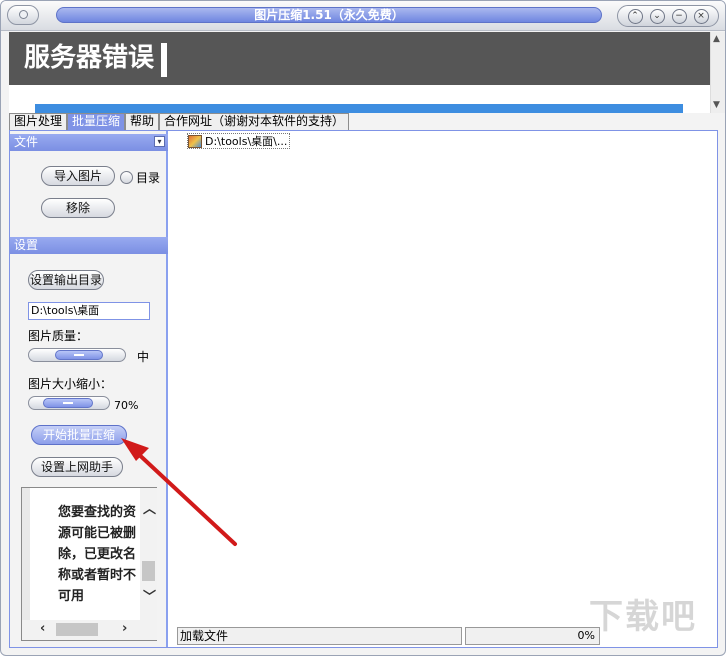  What do you see at coordinates (148, 178) in the screenshot?
I see `directory-radio-label: 目录` at bounding box center [148, 178].